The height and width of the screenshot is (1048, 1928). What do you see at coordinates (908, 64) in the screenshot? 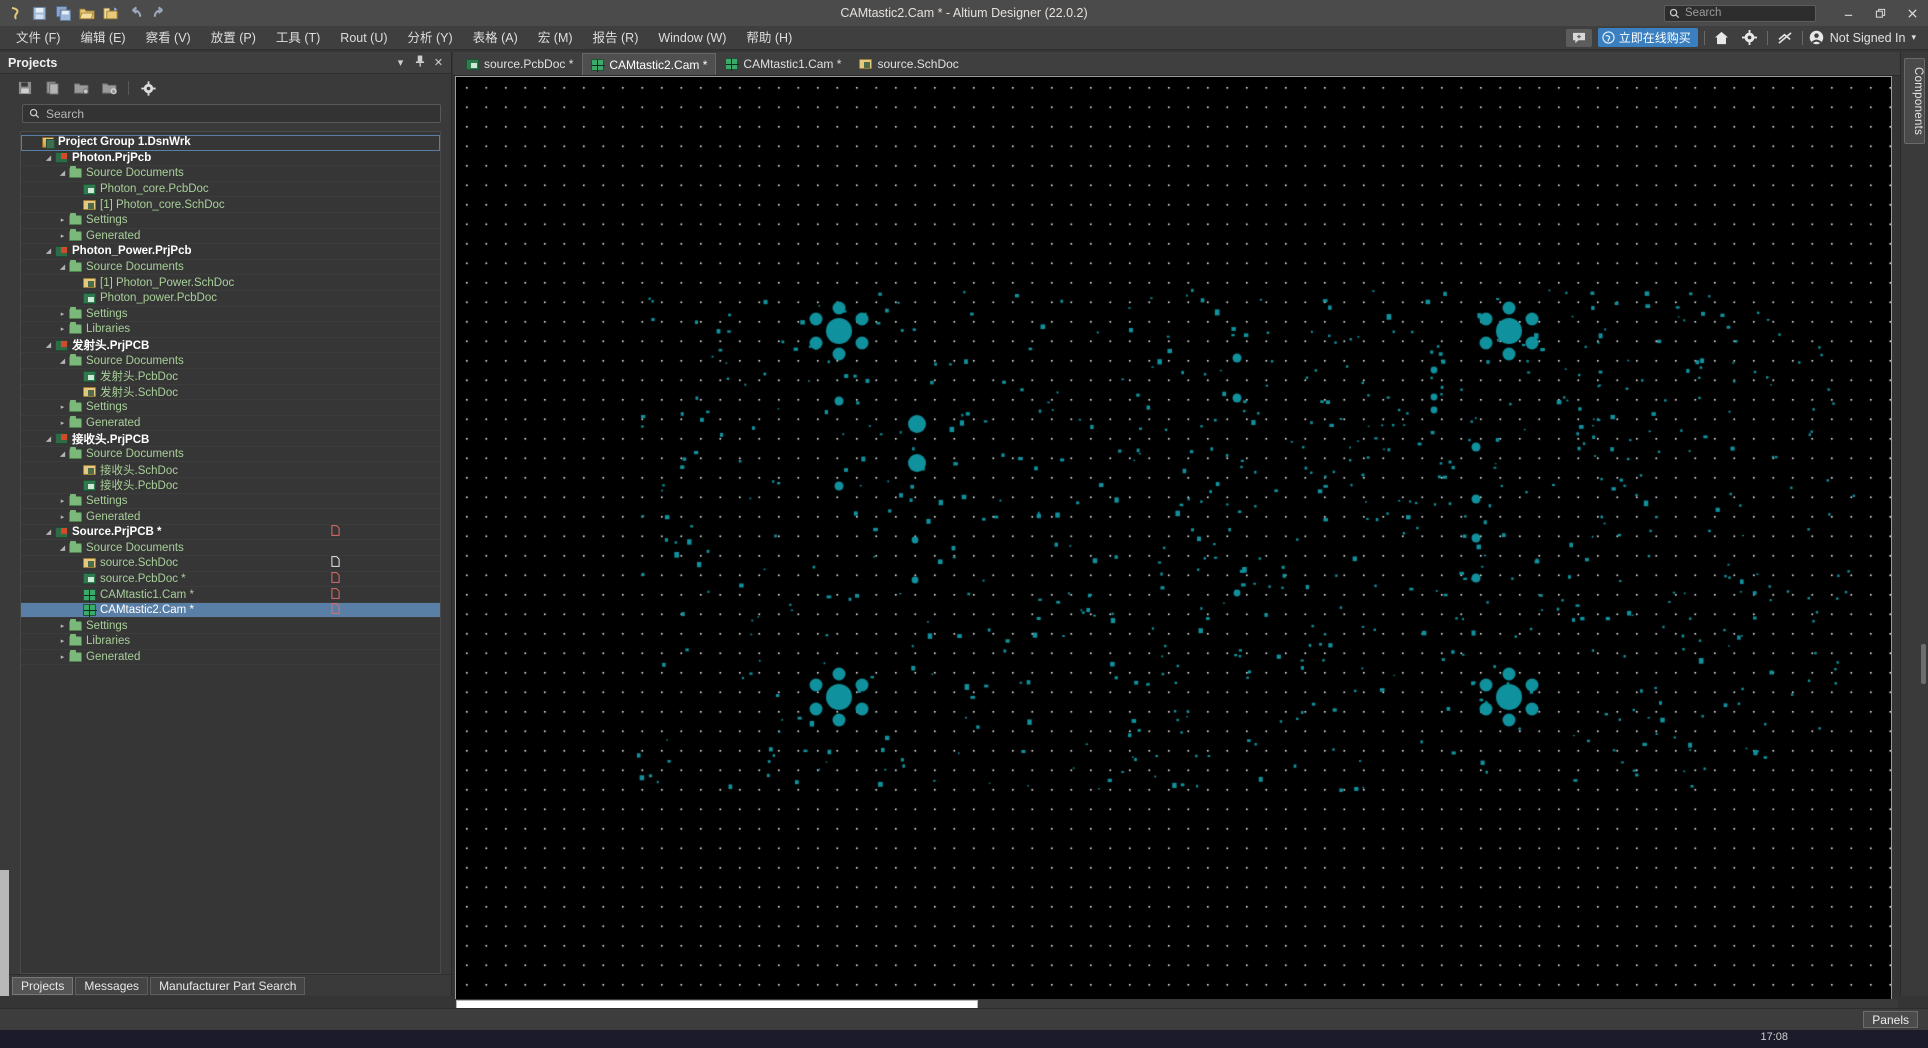
I see `doc-tab-source-schdoc: source.SchDoc` at bounding box center [908, 64].